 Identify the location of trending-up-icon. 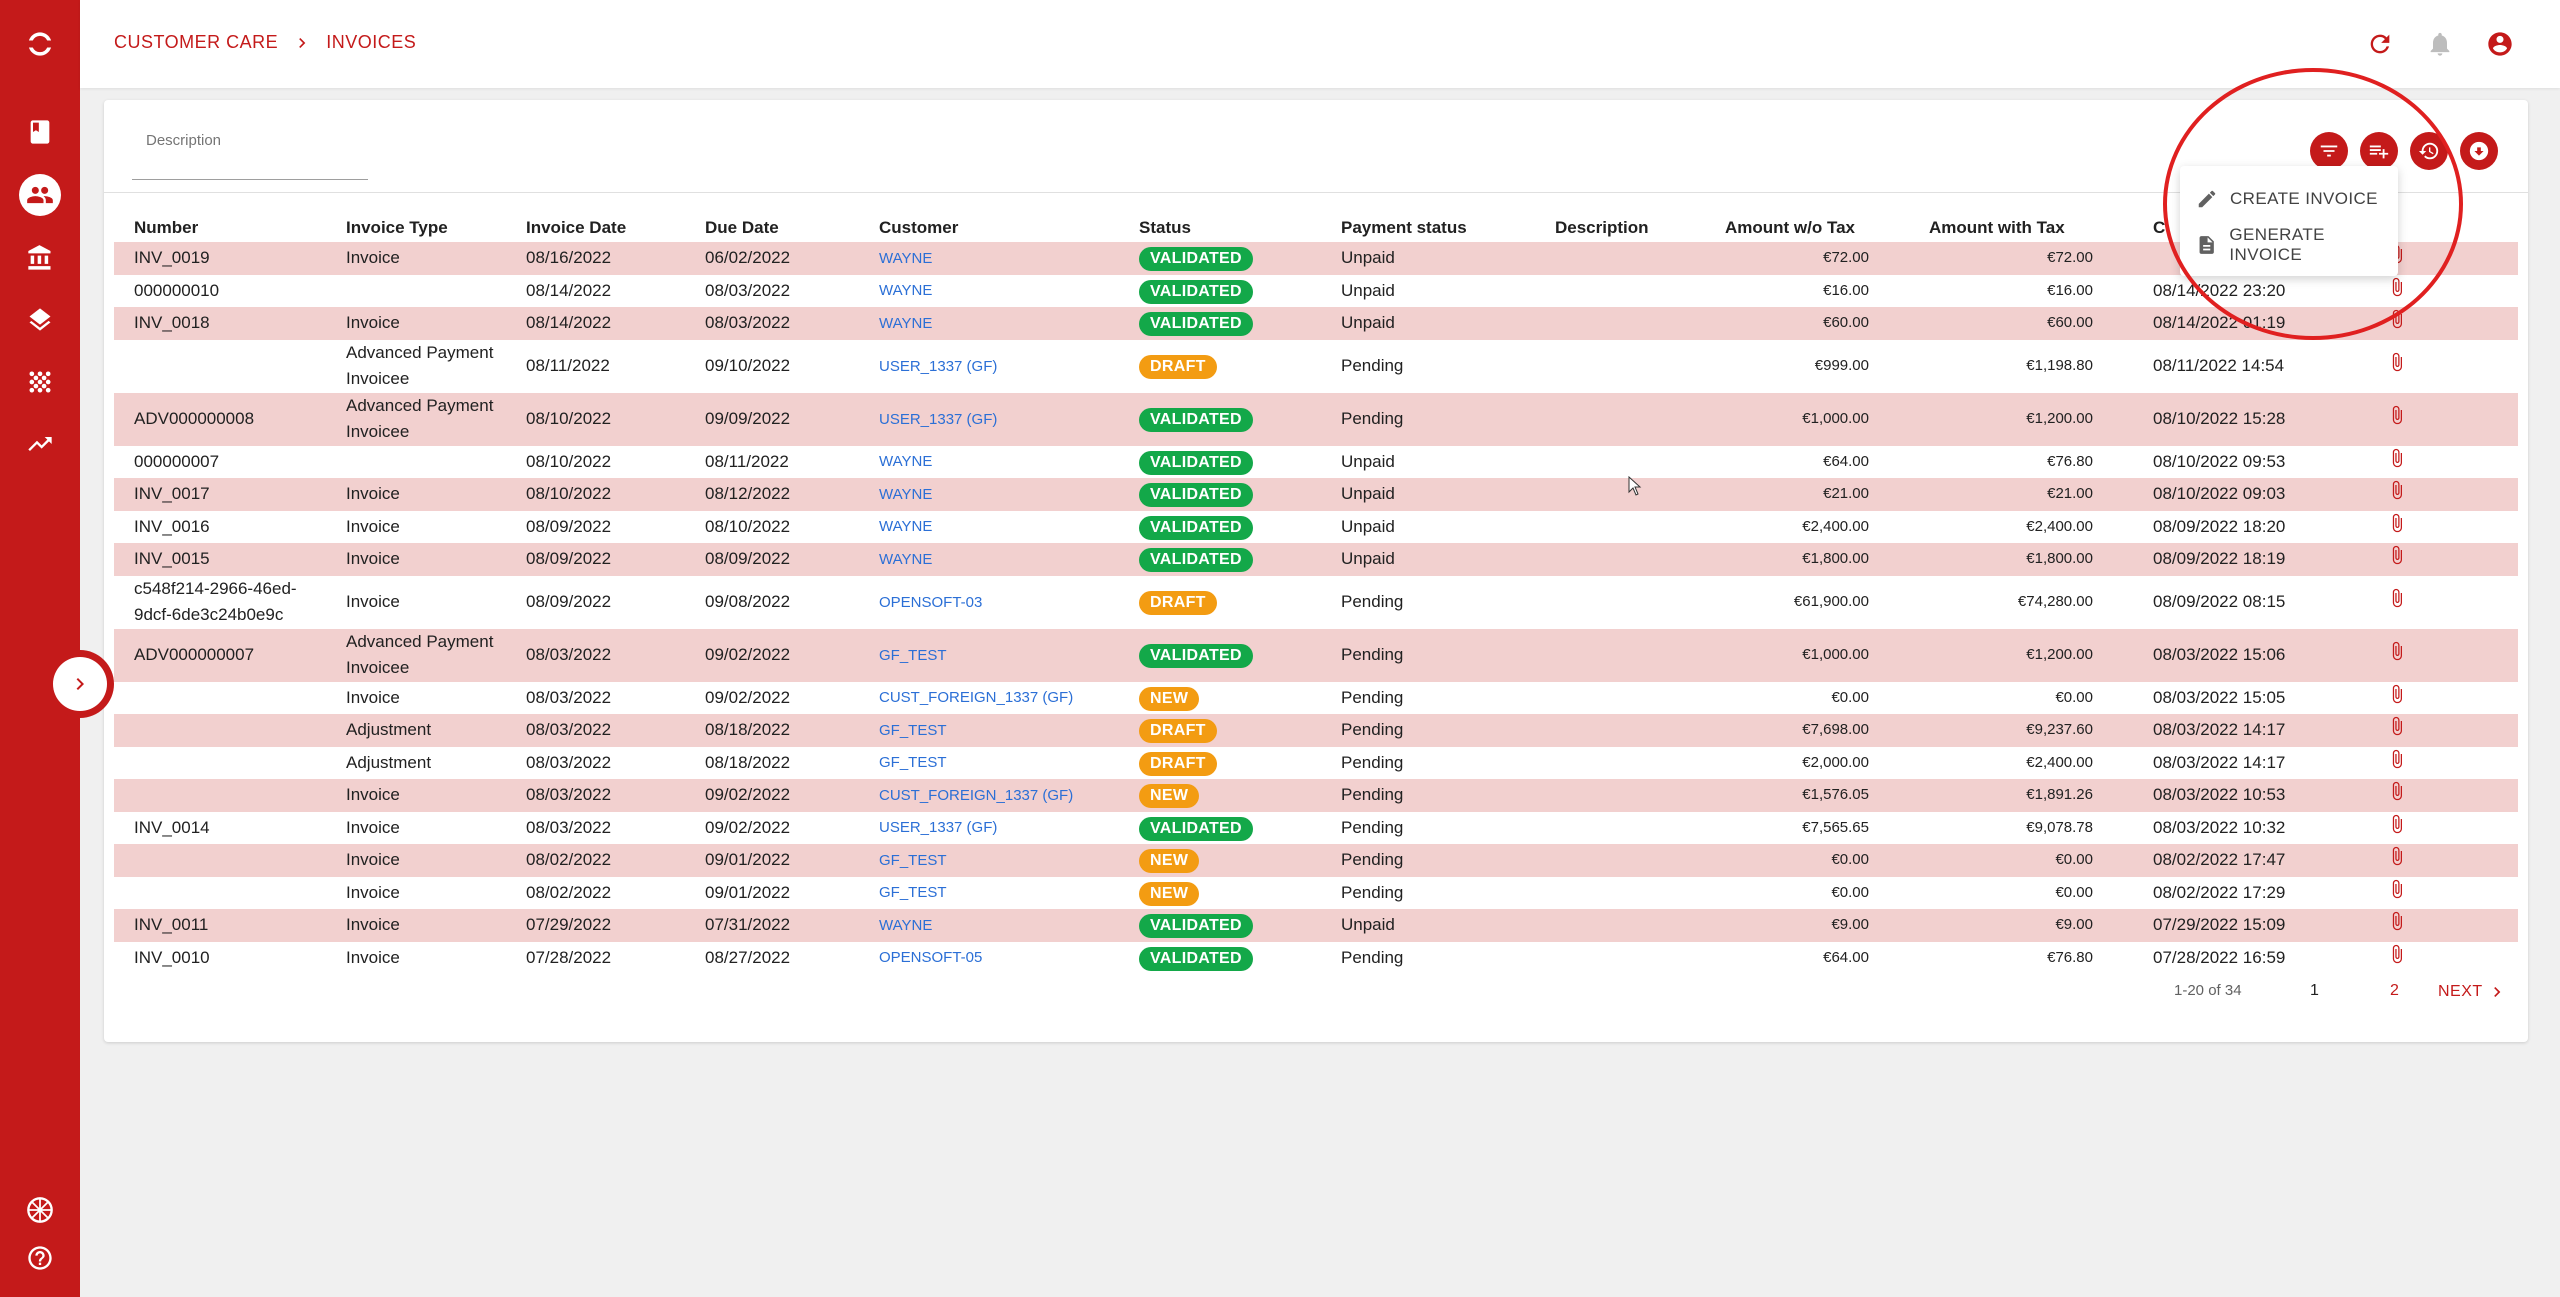
(40, 444).